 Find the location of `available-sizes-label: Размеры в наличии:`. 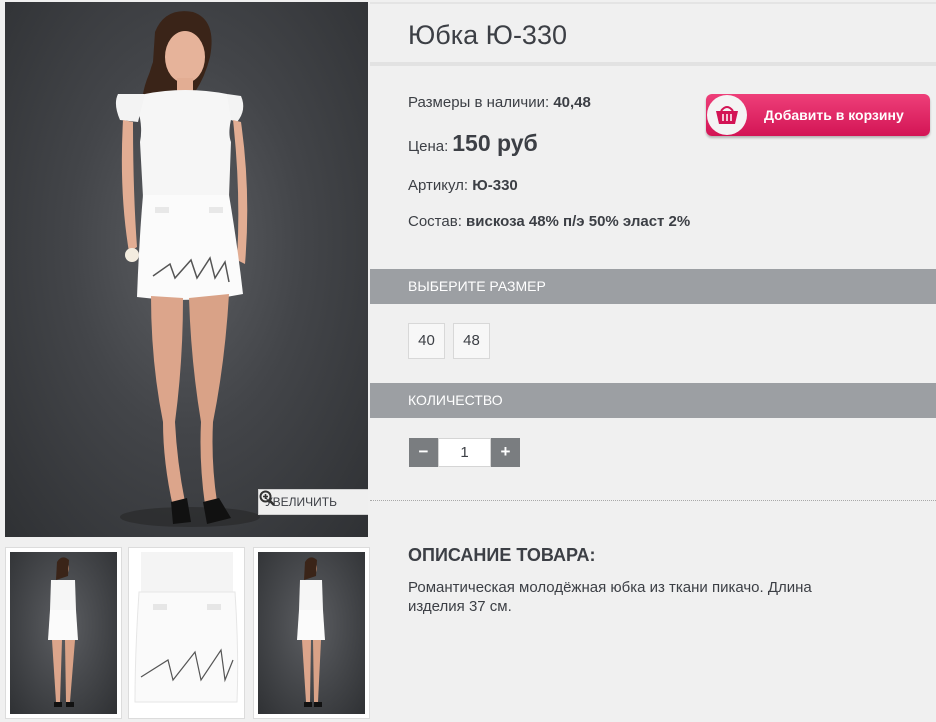

available-sizes-label: Размеры в наличии: is located at coordinates (479, 102).